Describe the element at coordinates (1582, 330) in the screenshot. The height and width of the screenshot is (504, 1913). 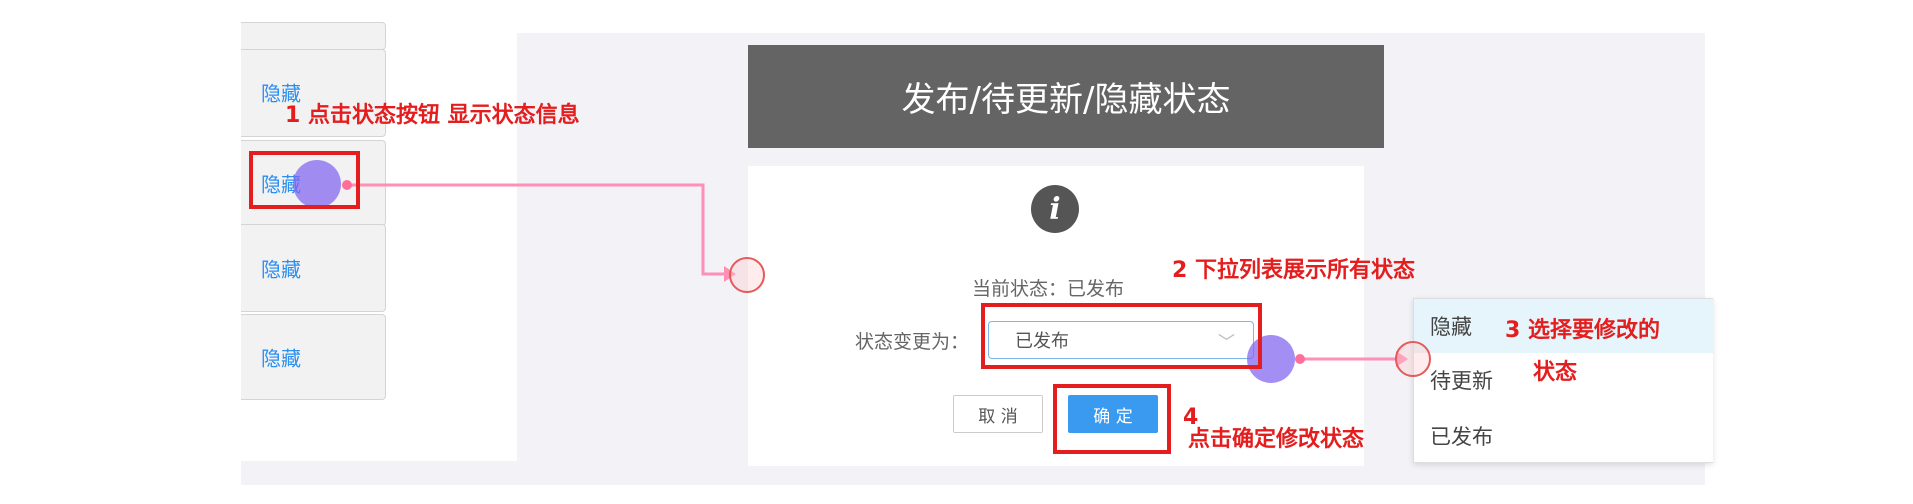
I see `annotation-step3-line1: 3 选择要修改的` at that location.